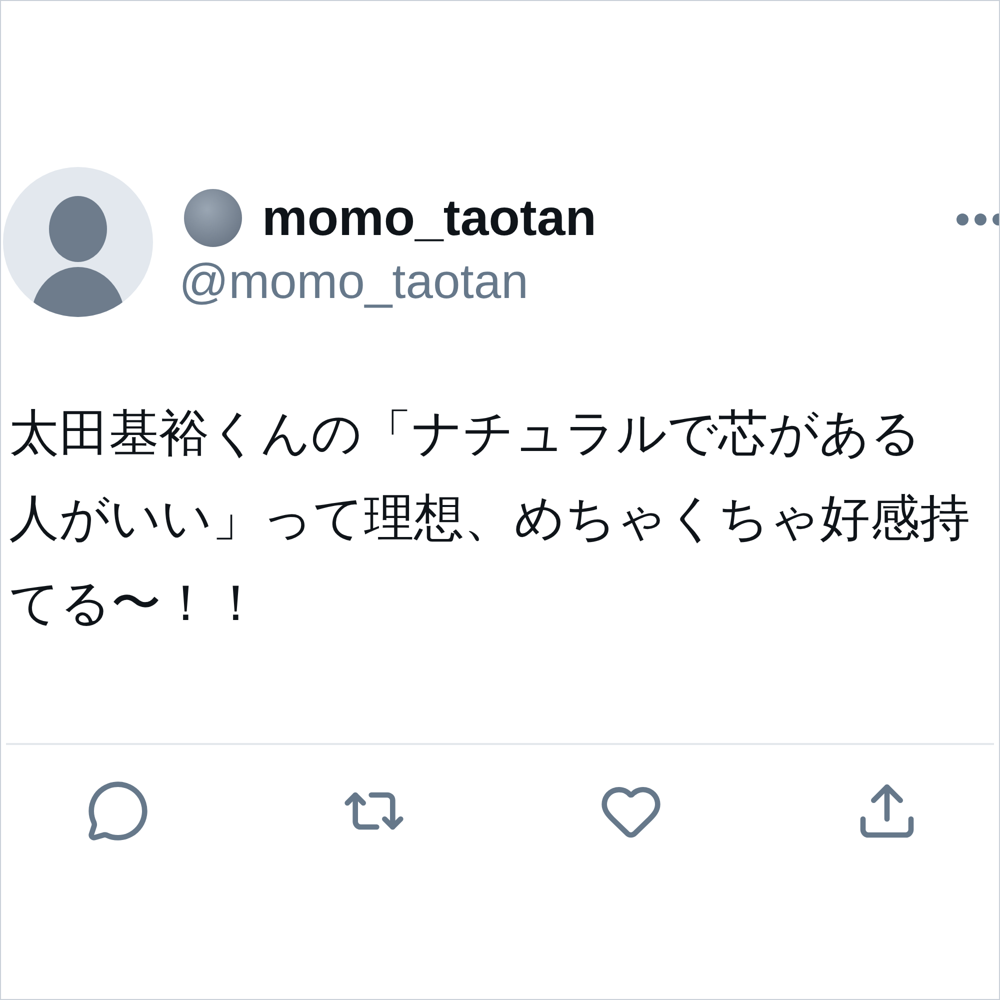  Describe the element at coordinates (977, 219) in the screenshot. I see `more-icon` at that location.